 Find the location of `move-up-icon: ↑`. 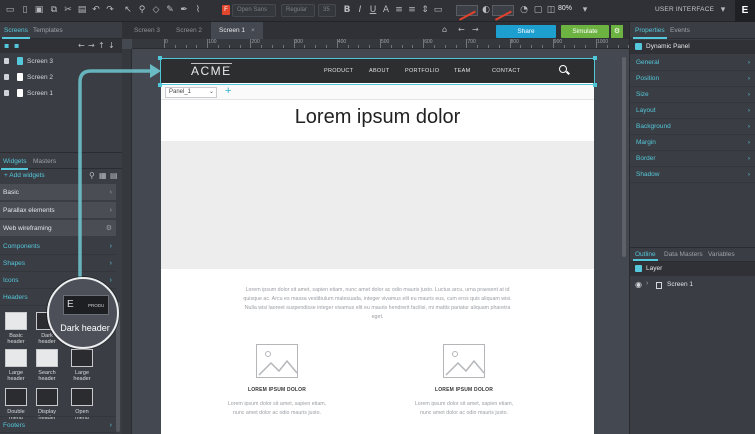

move-up-icon: ↑ is located at coordinates (101, 45).